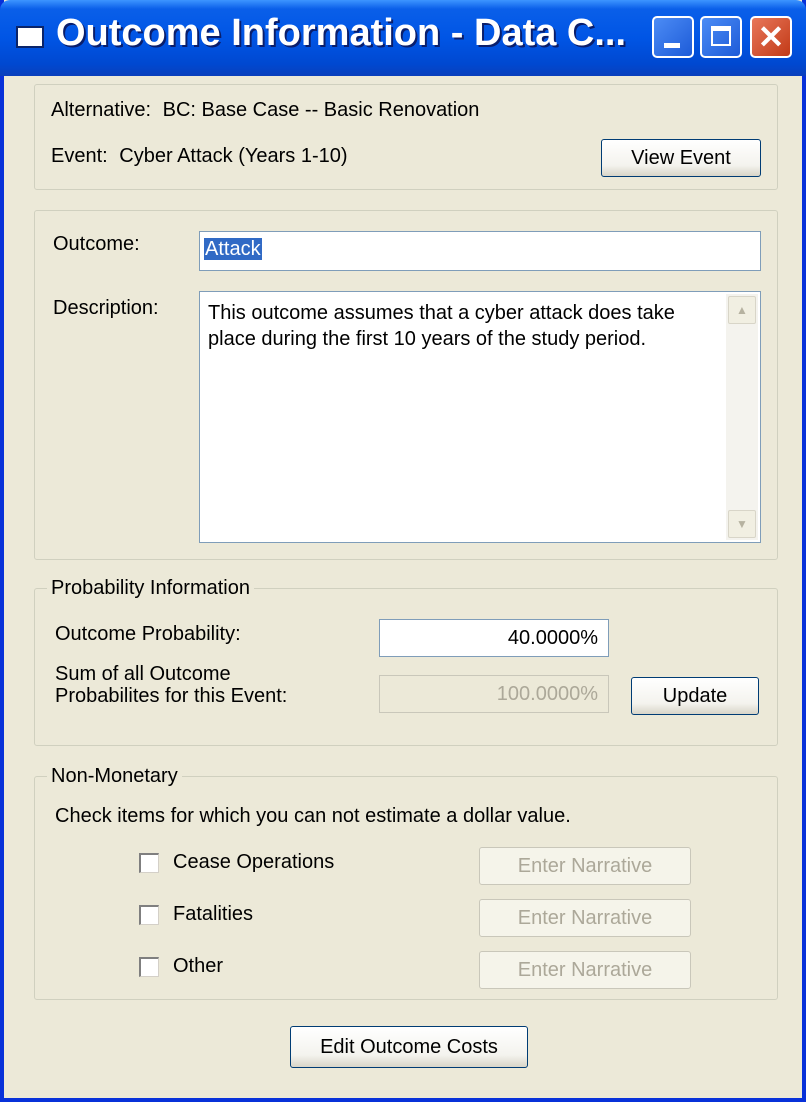 Image resolution: width=806 pixels, height=1102 pixels. What do you see at coordinates (149, 967) in the screenshot?
I see `other-checkbox` at bounding box center [149, 967].